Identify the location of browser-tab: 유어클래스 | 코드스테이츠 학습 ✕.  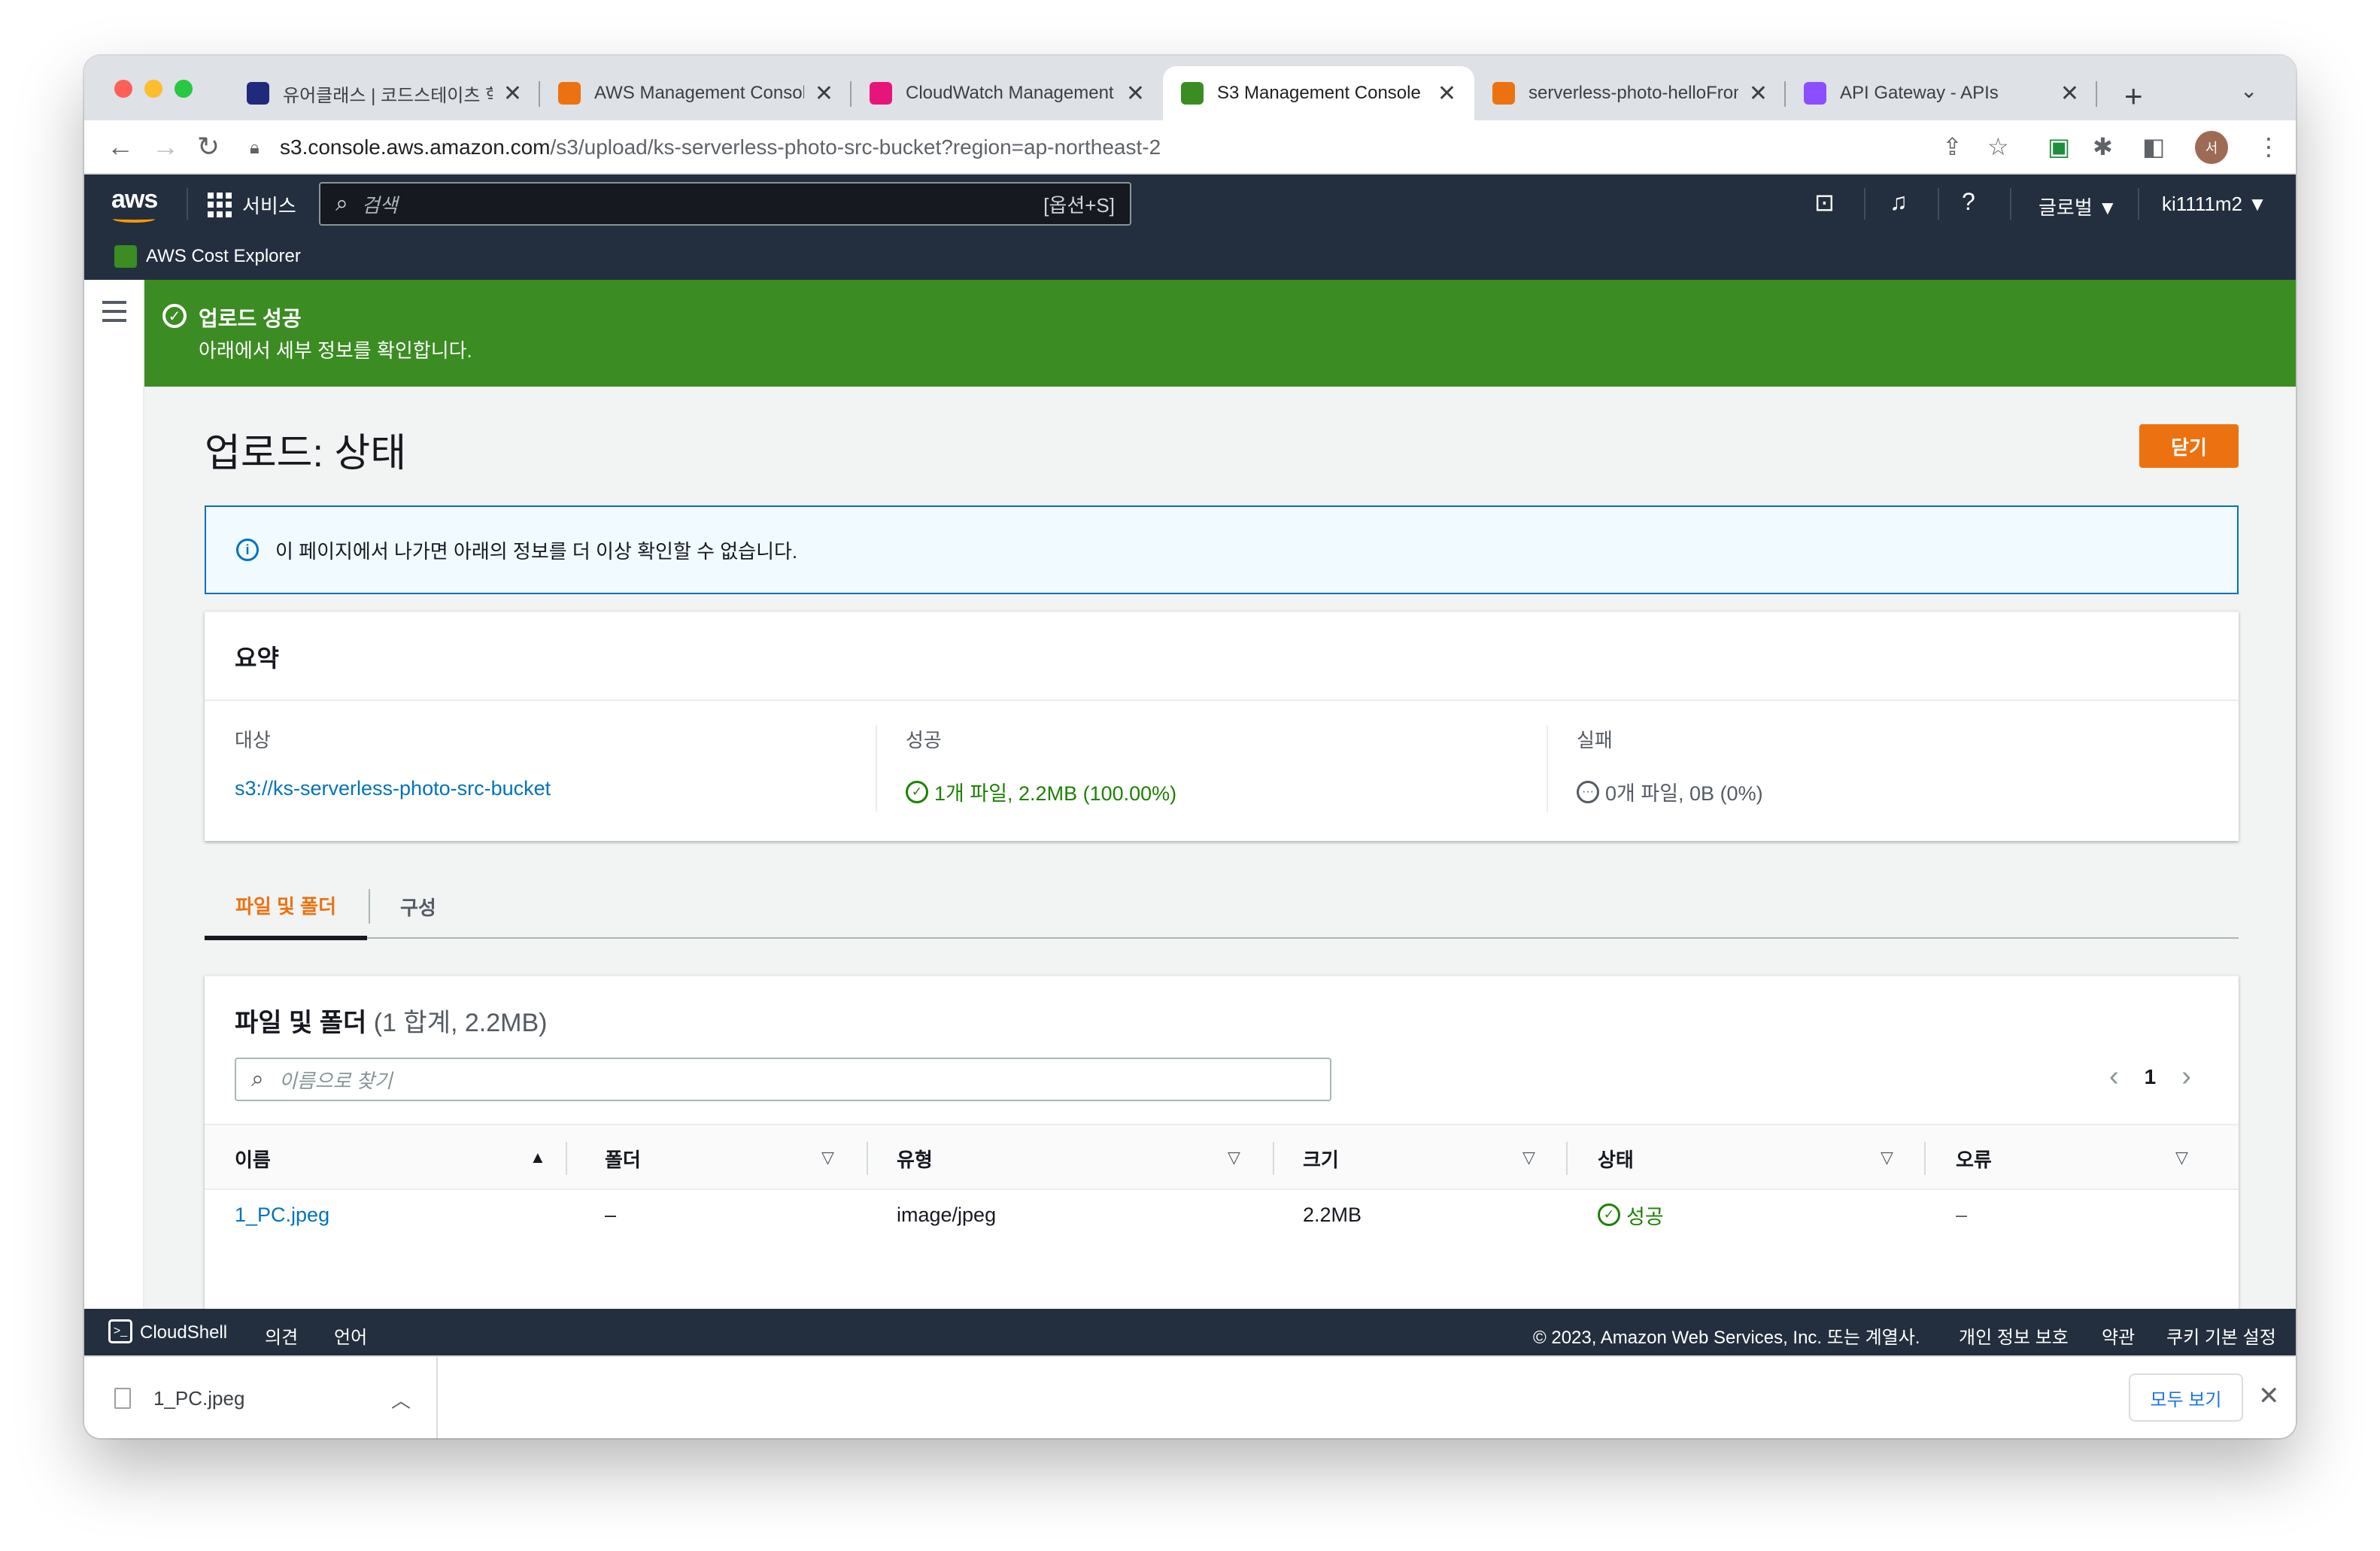
(384, 93).